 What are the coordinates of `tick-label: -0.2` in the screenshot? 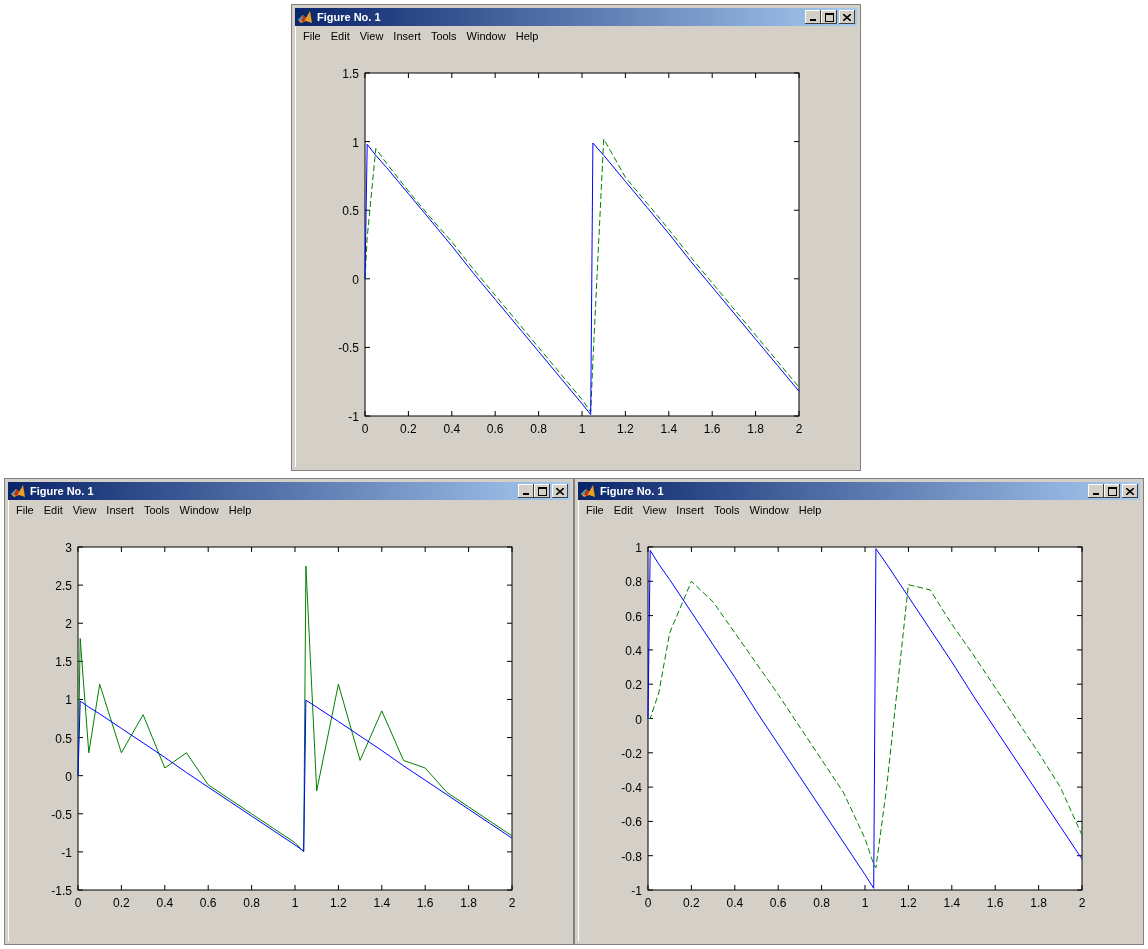 It's located at (631, 753).